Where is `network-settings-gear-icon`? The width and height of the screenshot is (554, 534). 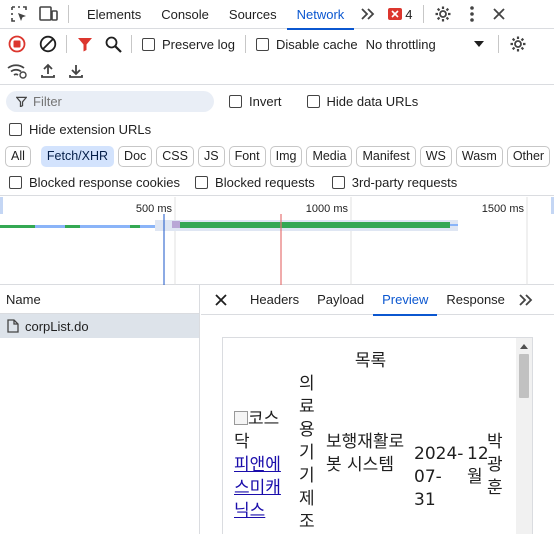
network-settings-gear-icon is located at coordinates (518, 44).